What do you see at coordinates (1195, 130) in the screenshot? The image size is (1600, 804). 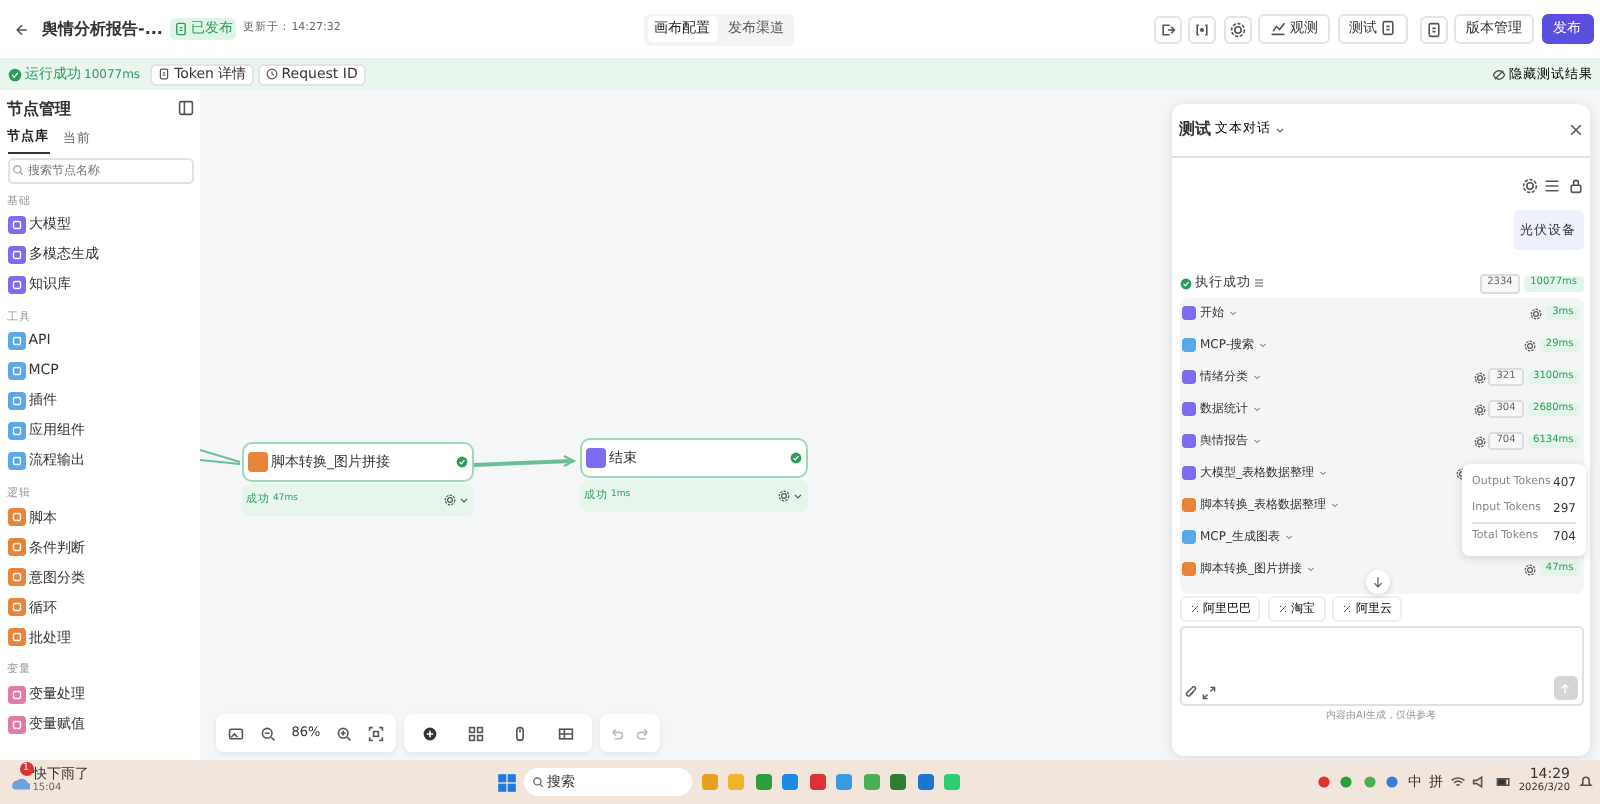 I see `panel-title: 测试` at bounding box center [1195, 130].